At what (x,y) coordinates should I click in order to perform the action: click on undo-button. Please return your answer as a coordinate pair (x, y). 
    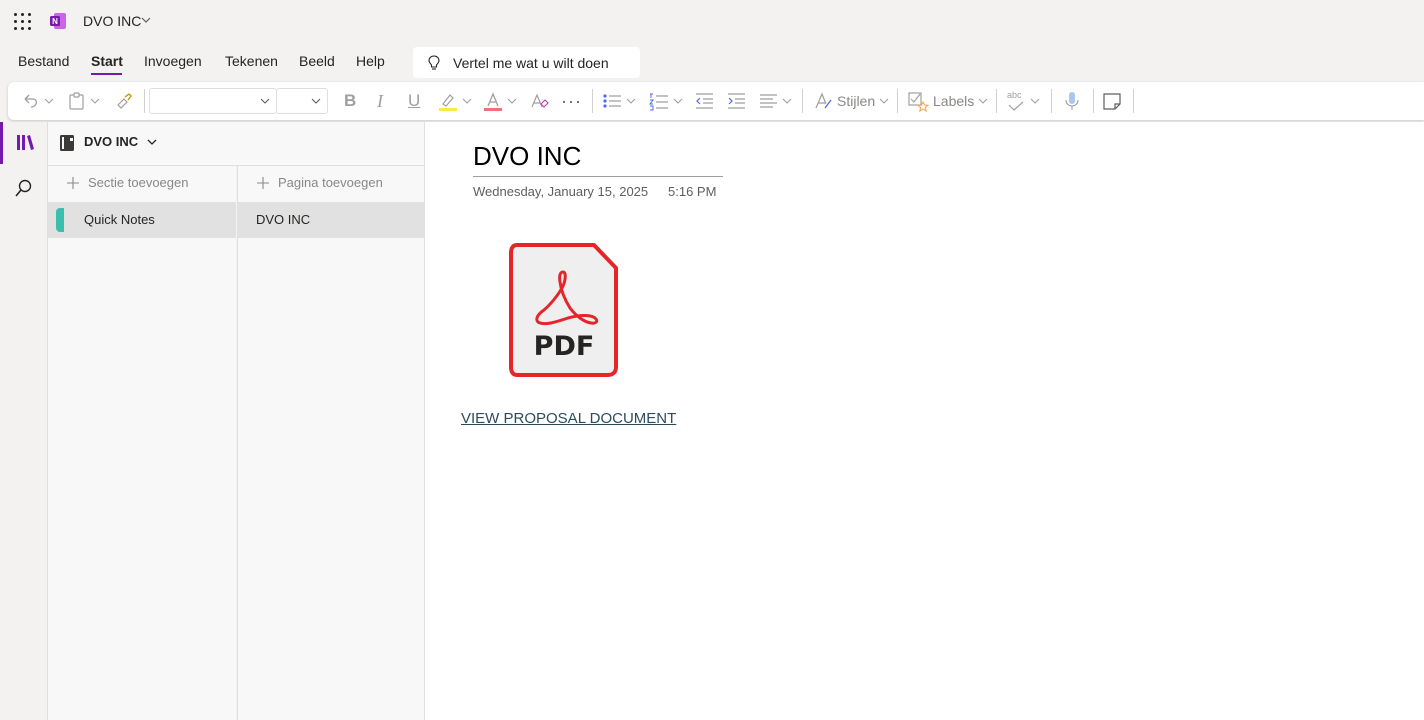
    Looking at the image, I should click on (37, 101).